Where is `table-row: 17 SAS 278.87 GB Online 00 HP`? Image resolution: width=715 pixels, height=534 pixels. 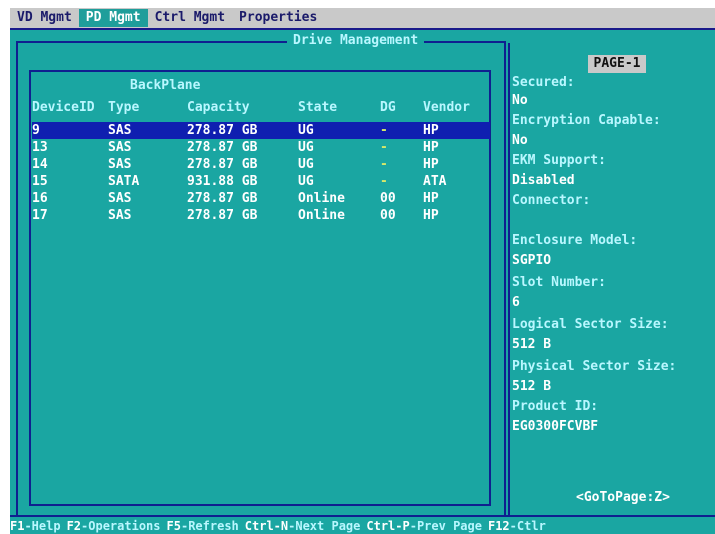
table-row: 17 SAS 278.87 GB Online 00 HP is located at coordinates (261, 215).